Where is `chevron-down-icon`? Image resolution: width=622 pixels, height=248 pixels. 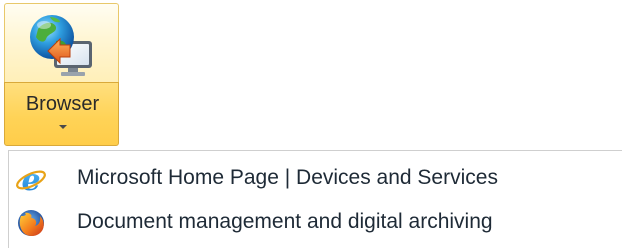 chevron-down-icon is located at coordinates (63, 127).